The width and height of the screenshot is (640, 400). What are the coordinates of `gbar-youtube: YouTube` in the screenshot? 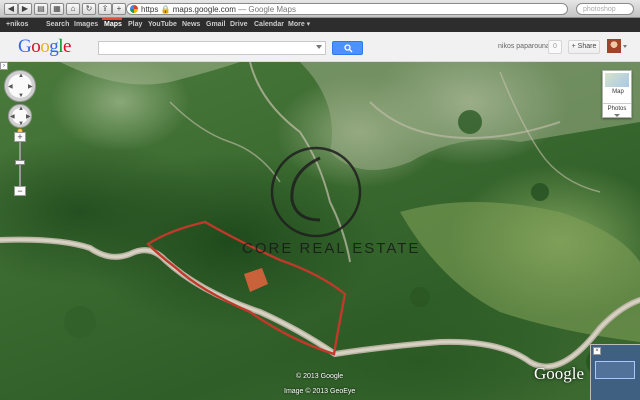 It's located at (162, 25).